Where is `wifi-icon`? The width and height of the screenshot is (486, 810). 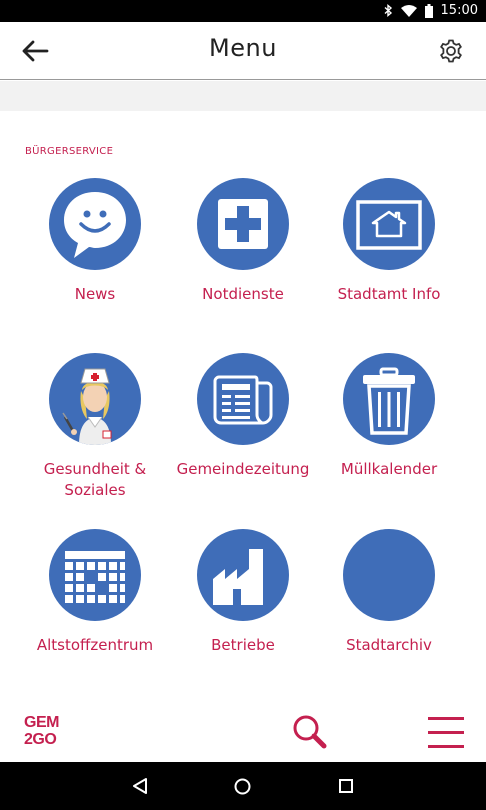
wifi-icon is located at coordinates (408, 10).